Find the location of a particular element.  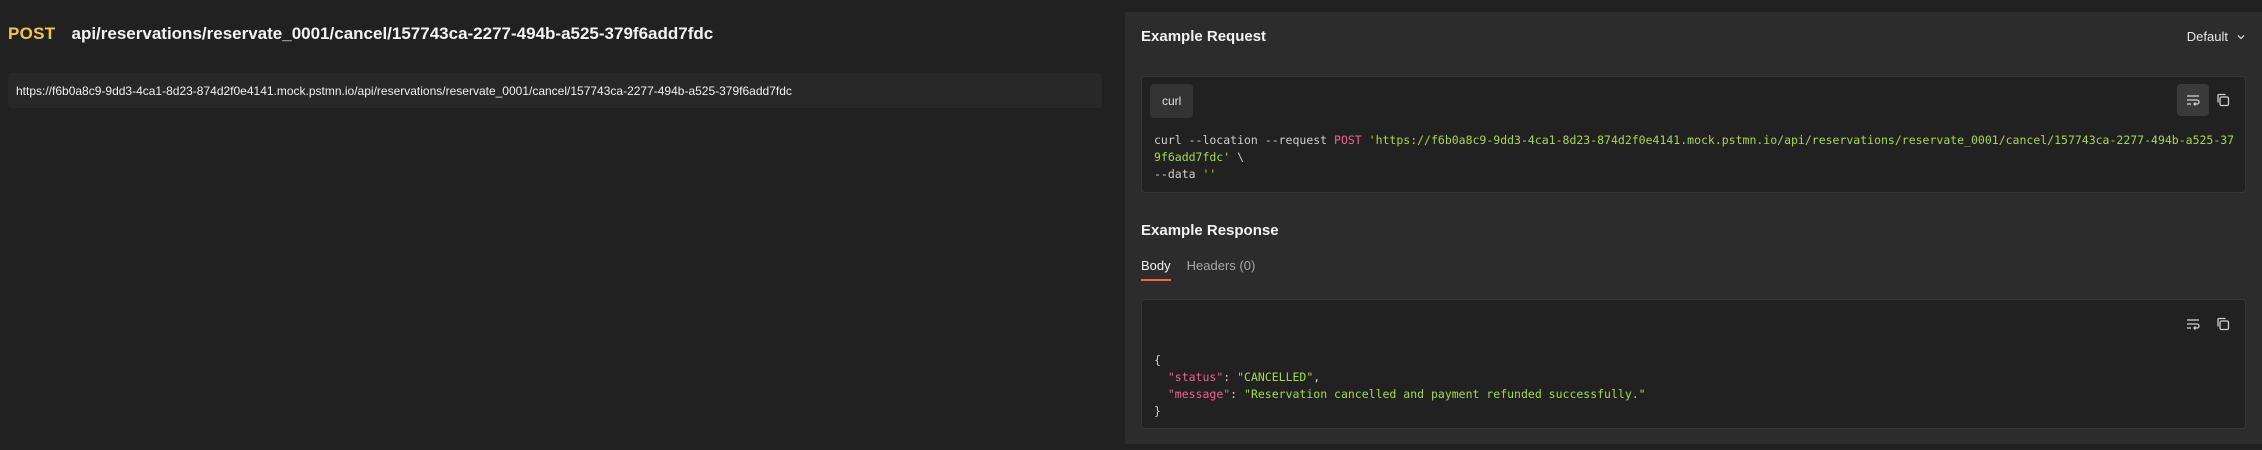

json-open-brace: { is located at coordinates (1157, 360).